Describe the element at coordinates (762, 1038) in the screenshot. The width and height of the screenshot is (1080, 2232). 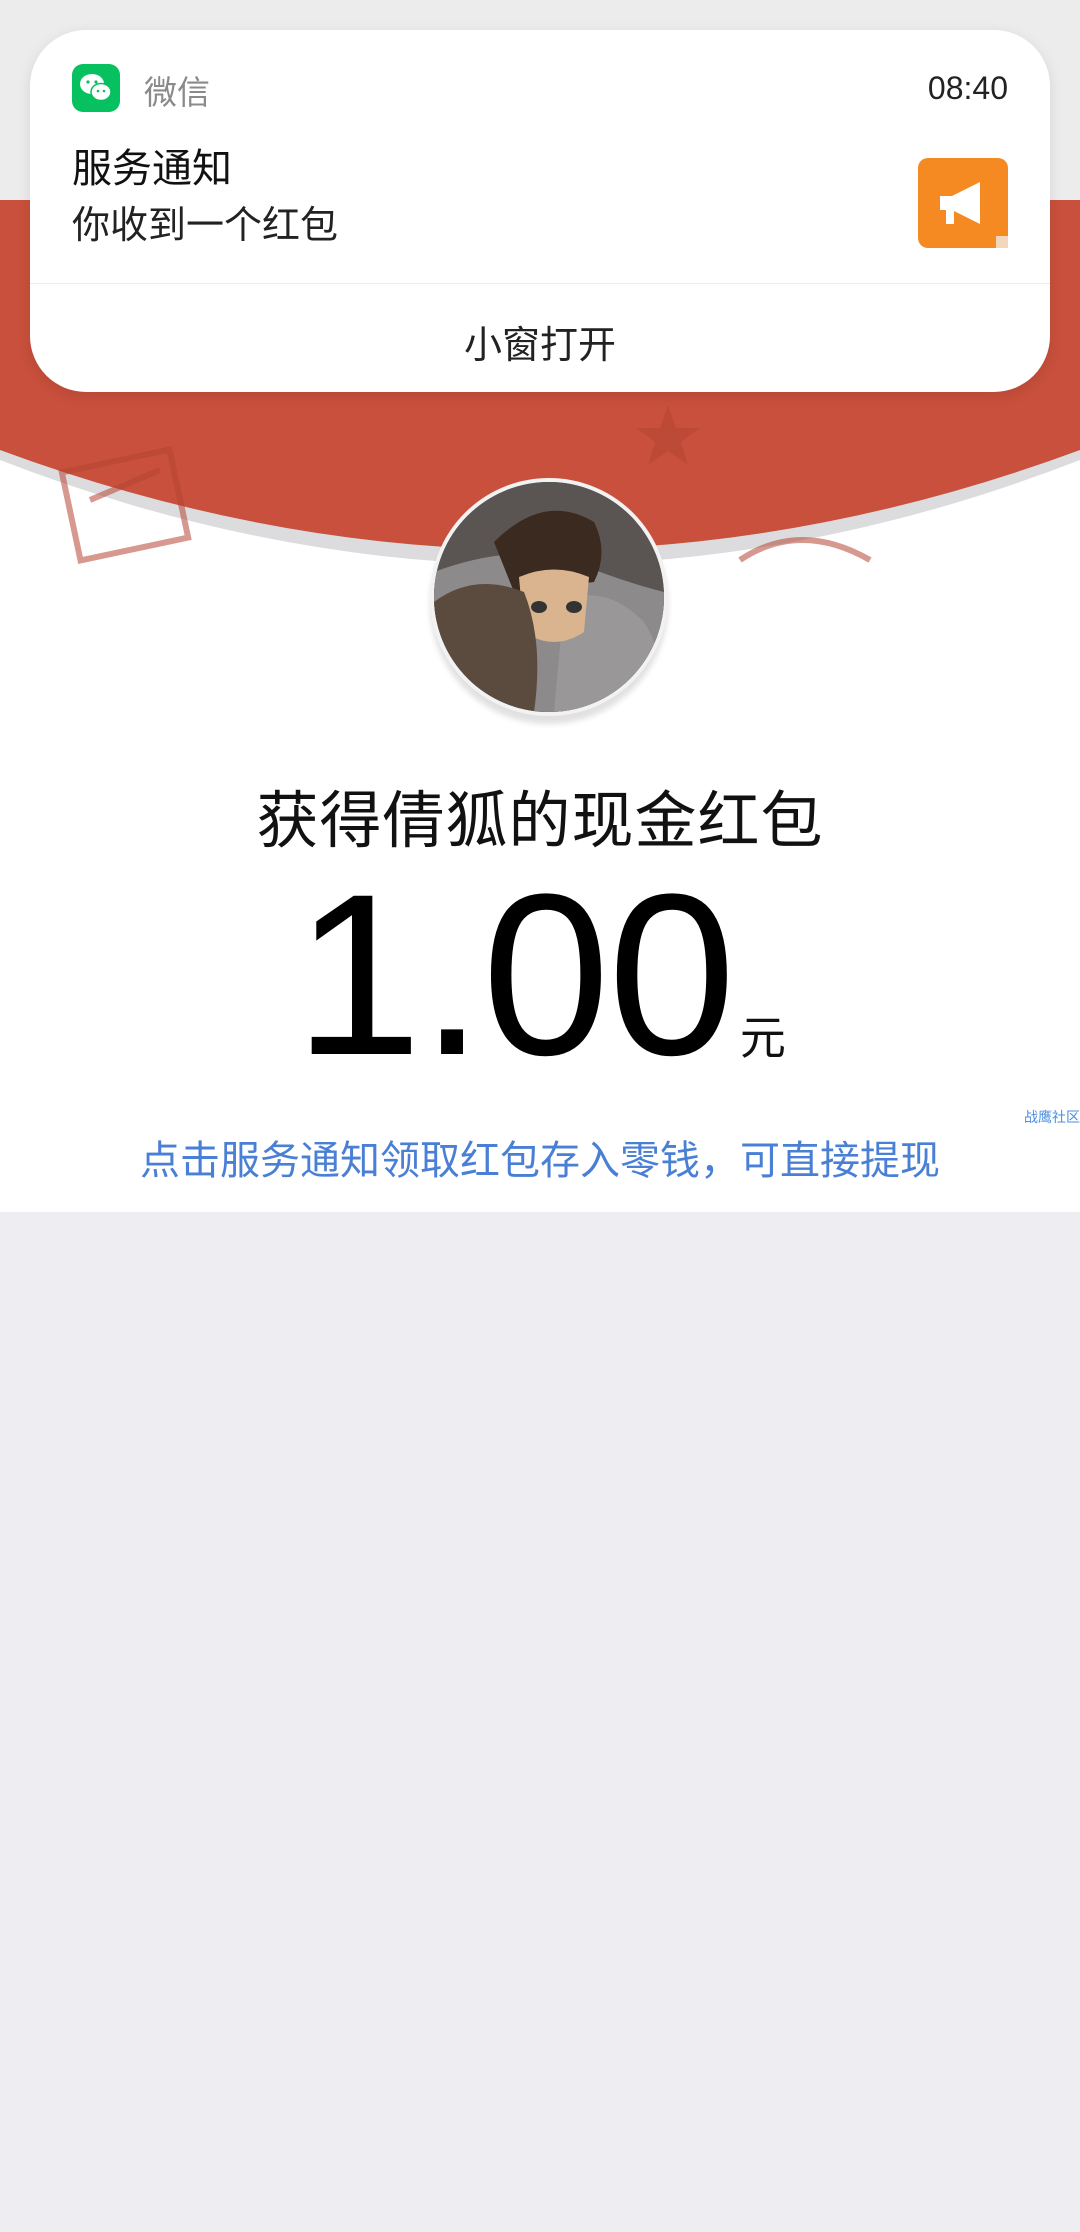
I see `amount-unit: 元` at that location.